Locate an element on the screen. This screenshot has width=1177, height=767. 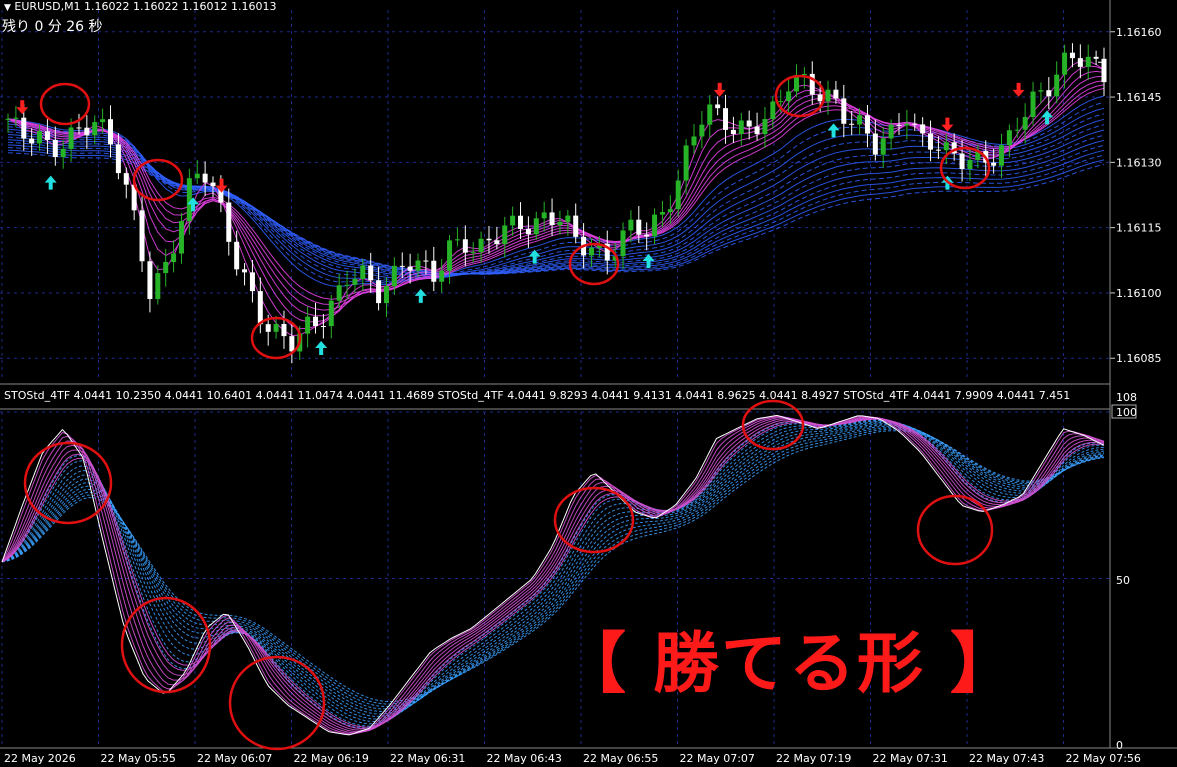
y-tick-label: 100 is located at coordinates (1126, 412).